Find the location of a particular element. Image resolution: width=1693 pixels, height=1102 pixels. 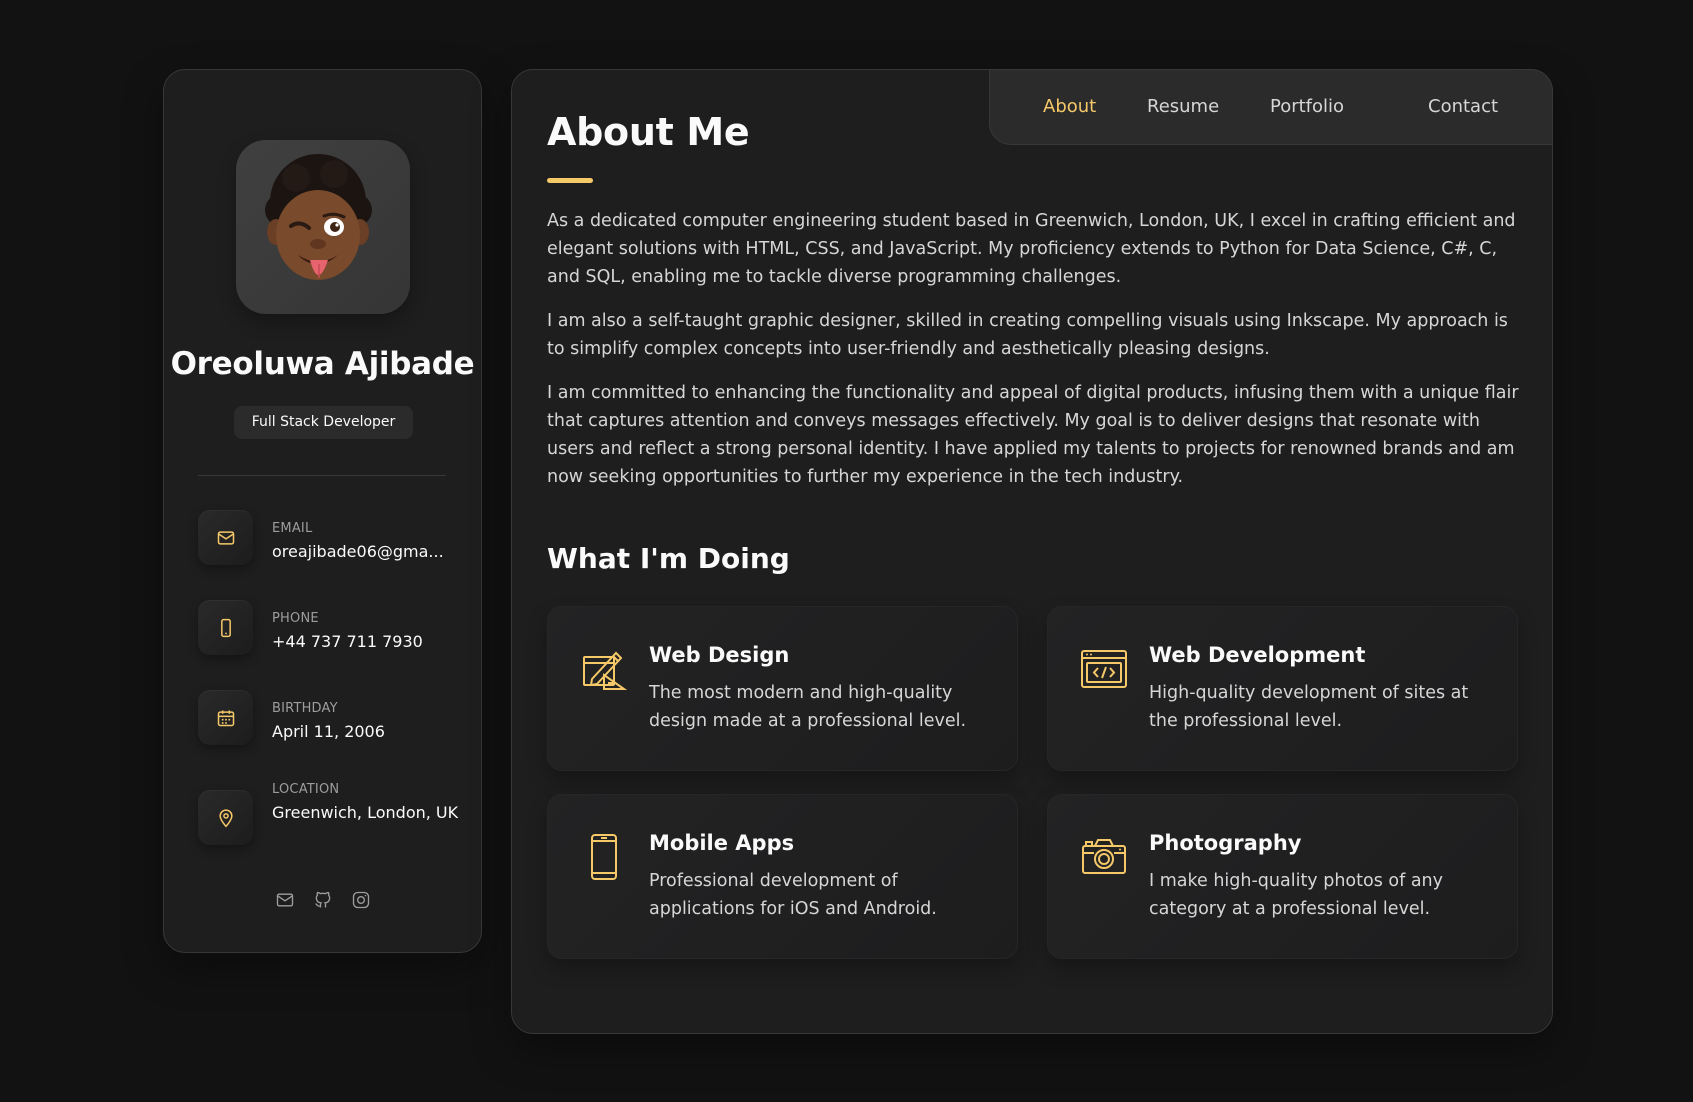

design-pencil-icon is located at coordinates (605, 670).